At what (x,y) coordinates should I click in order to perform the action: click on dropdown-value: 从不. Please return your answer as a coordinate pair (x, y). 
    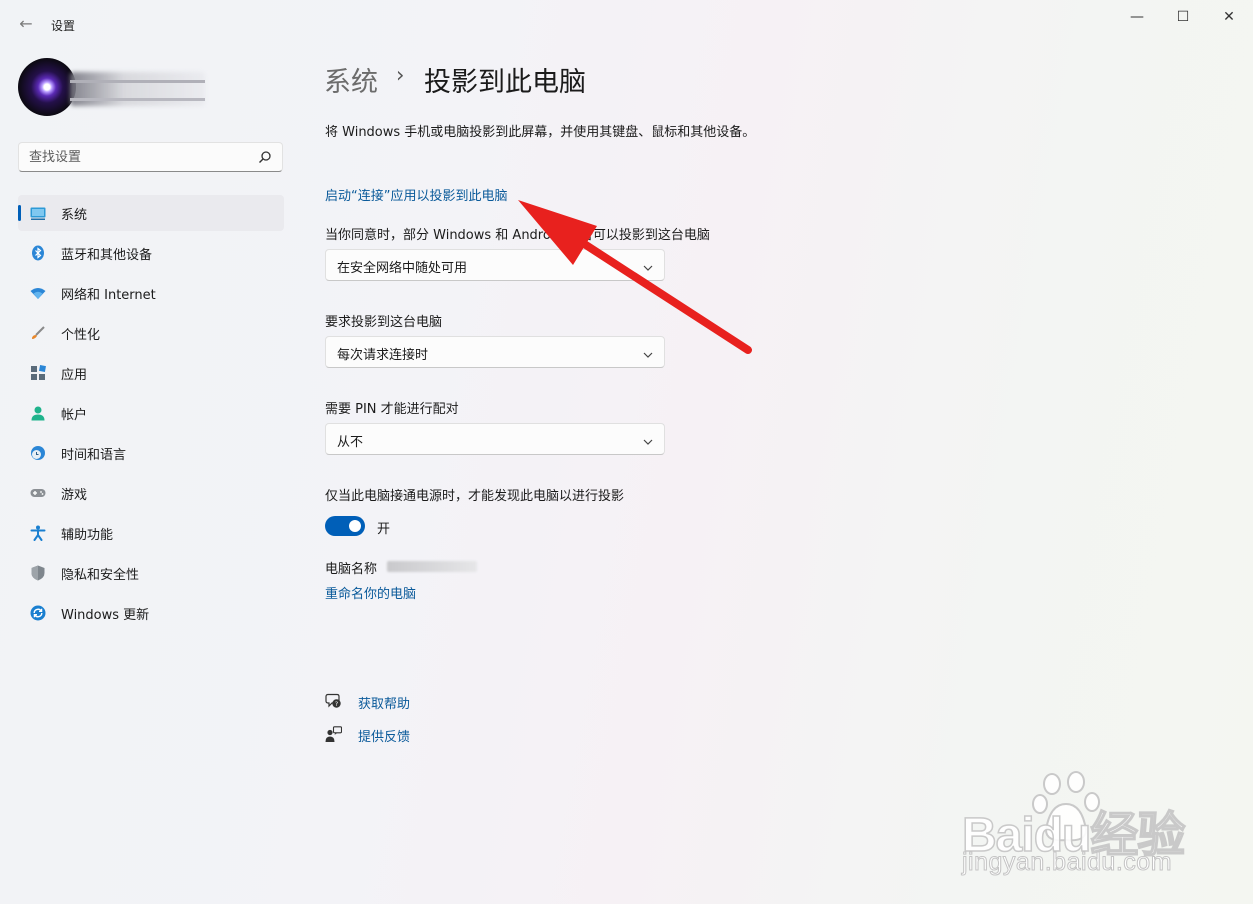
    Looking at the image, I should click on (350, 442).